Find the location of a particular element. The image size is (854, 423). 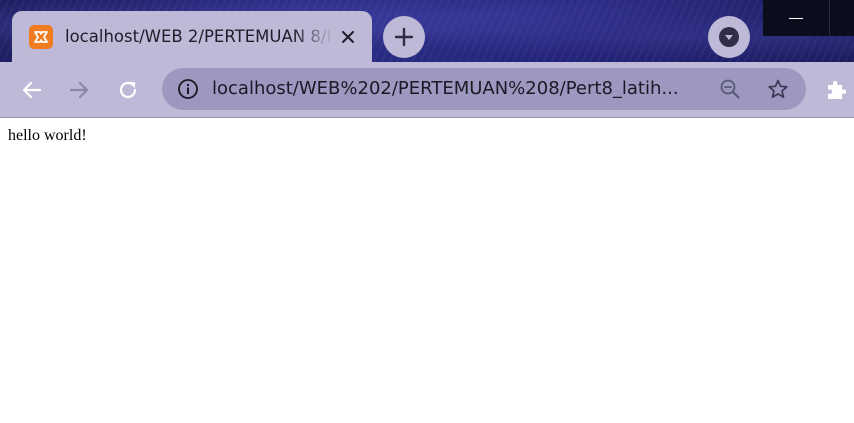

close-icon is located at coordinates (348, 37).